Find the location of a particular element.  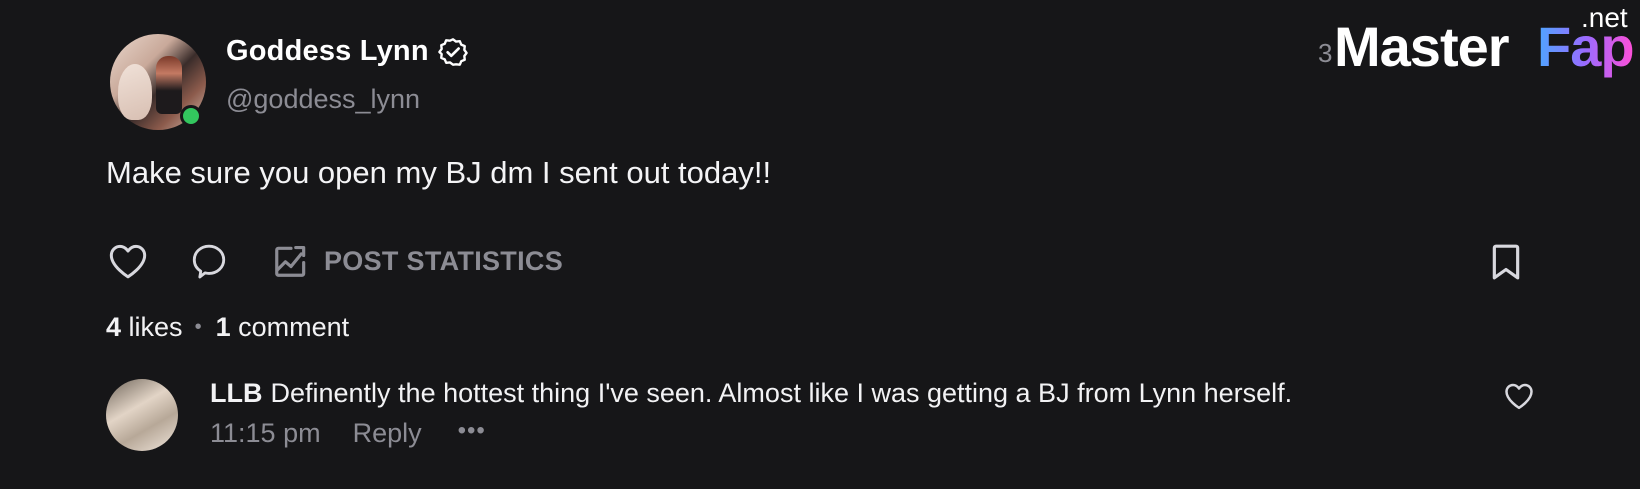

online-status-dot is located at coordinates (191, 116).